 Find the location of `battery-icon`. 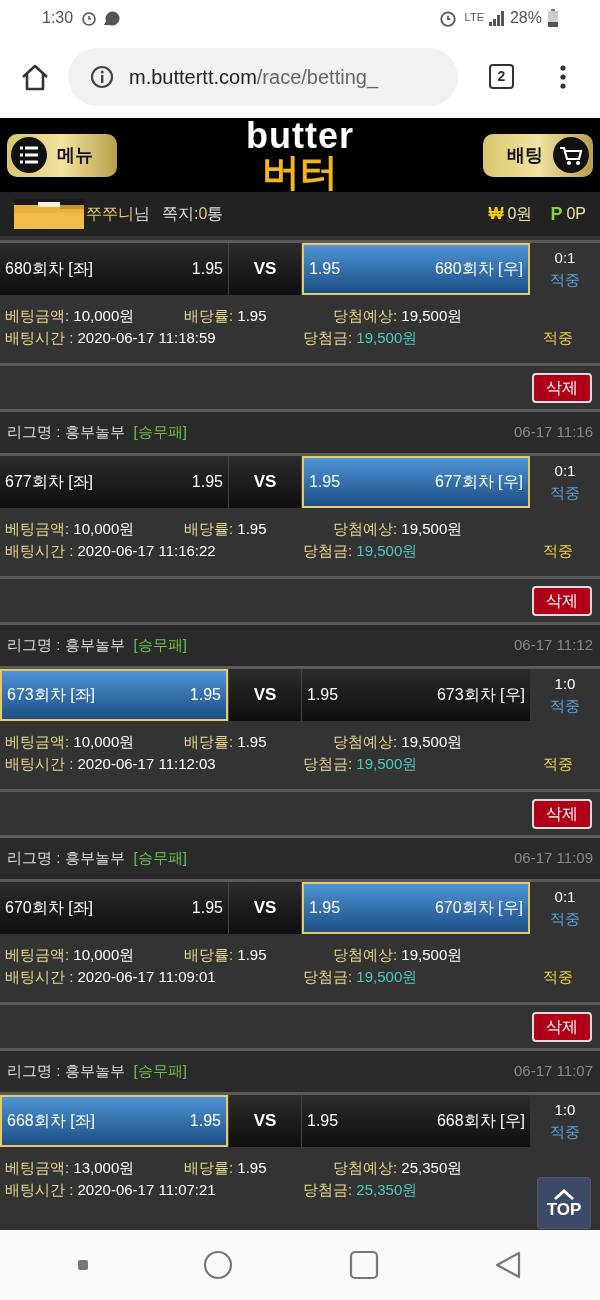

battery-icon is located at coordinates (553, 17).